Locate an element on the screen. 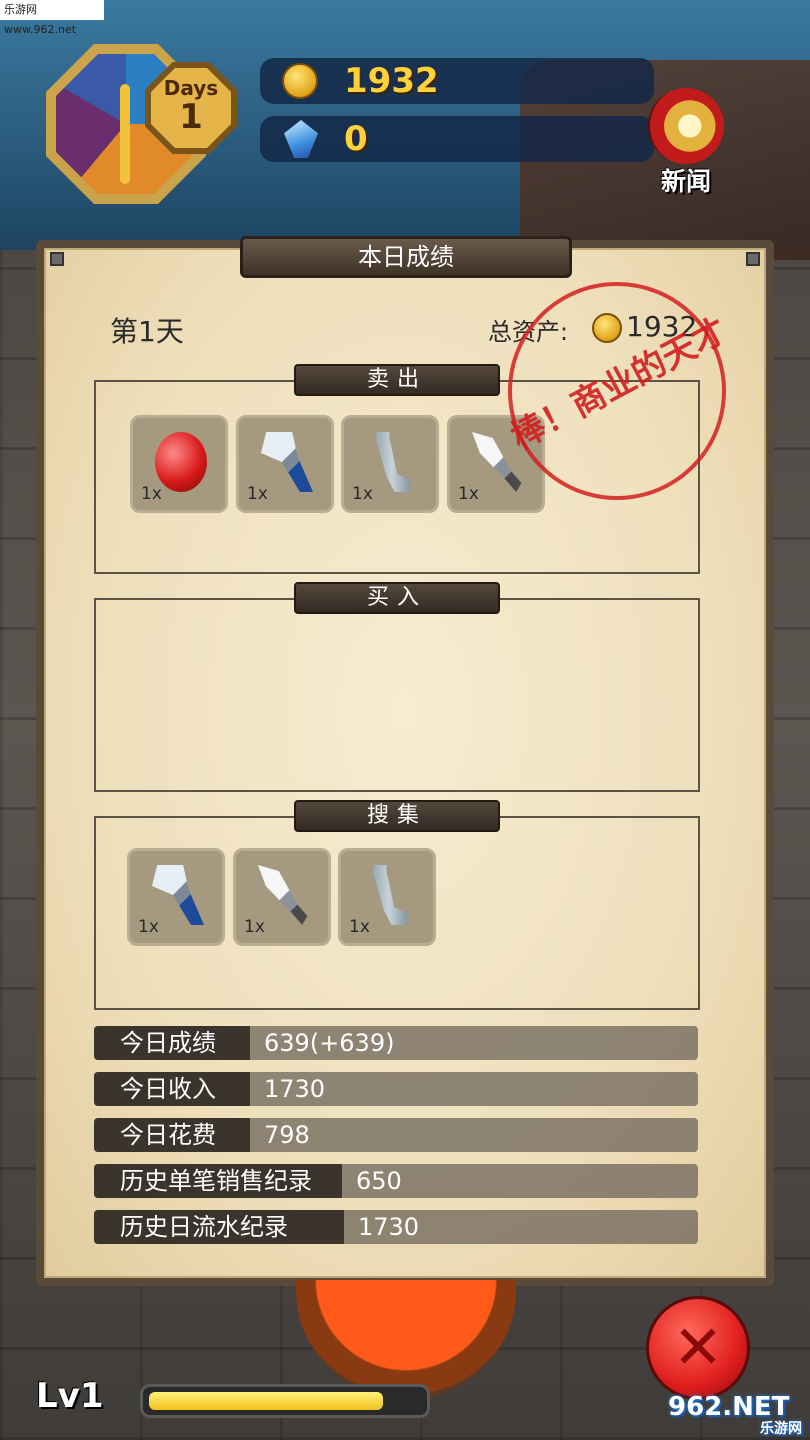 Image resolution: width=810 pixels, height=1440 pixels. stat-row: 今日收入 1730 is located at coordinates (396, 1089).